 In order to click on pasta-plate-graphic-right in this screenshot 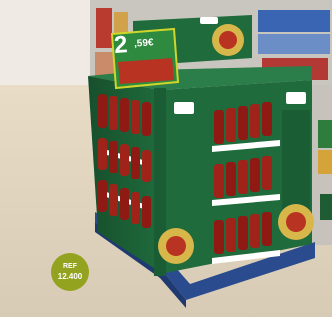, I will do `click(296, 175)`.